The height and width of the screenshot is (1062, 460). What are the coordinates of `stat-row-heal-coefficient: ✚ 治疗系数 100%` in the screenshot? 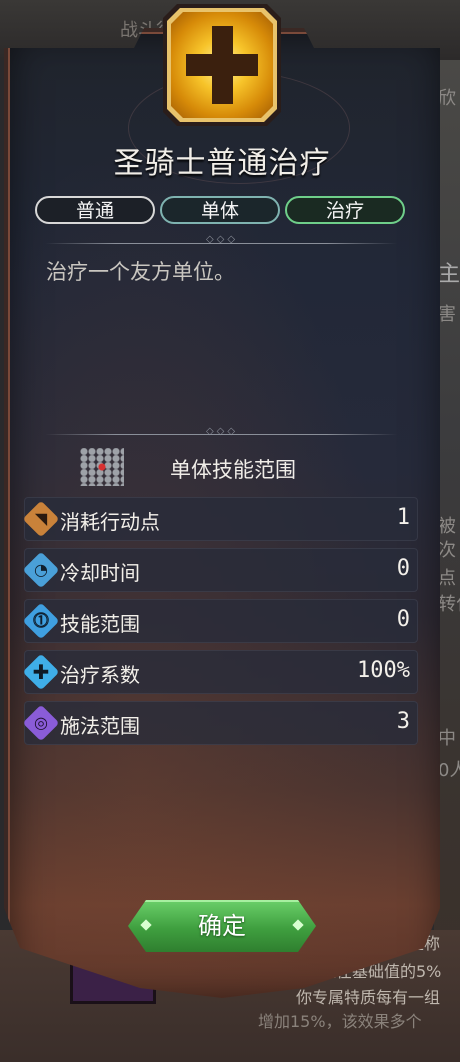 It's located at (220, 672).